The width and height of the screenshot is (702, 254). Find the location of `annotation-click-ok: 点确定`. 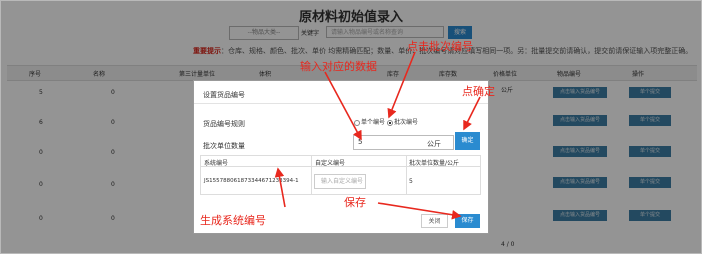

annotation-click-ok: 点确定 is located at coordinates (478, 91).